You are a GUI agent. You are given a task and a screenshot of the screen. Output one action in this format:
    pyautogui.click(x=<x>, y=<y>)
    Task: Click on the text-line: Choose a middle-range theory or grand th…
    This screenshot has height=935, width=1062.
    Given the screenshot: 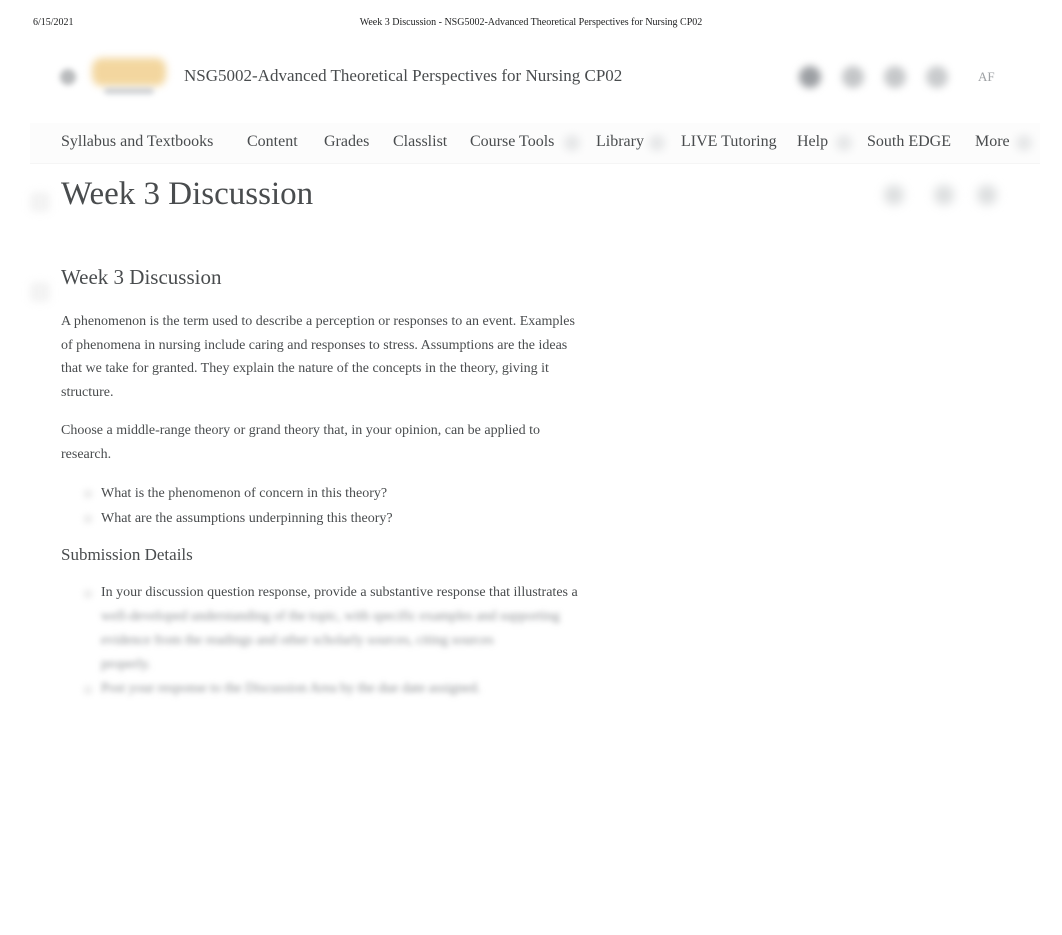 What is the action you would take?
    pyautogui.click(x=300, y=430)
    